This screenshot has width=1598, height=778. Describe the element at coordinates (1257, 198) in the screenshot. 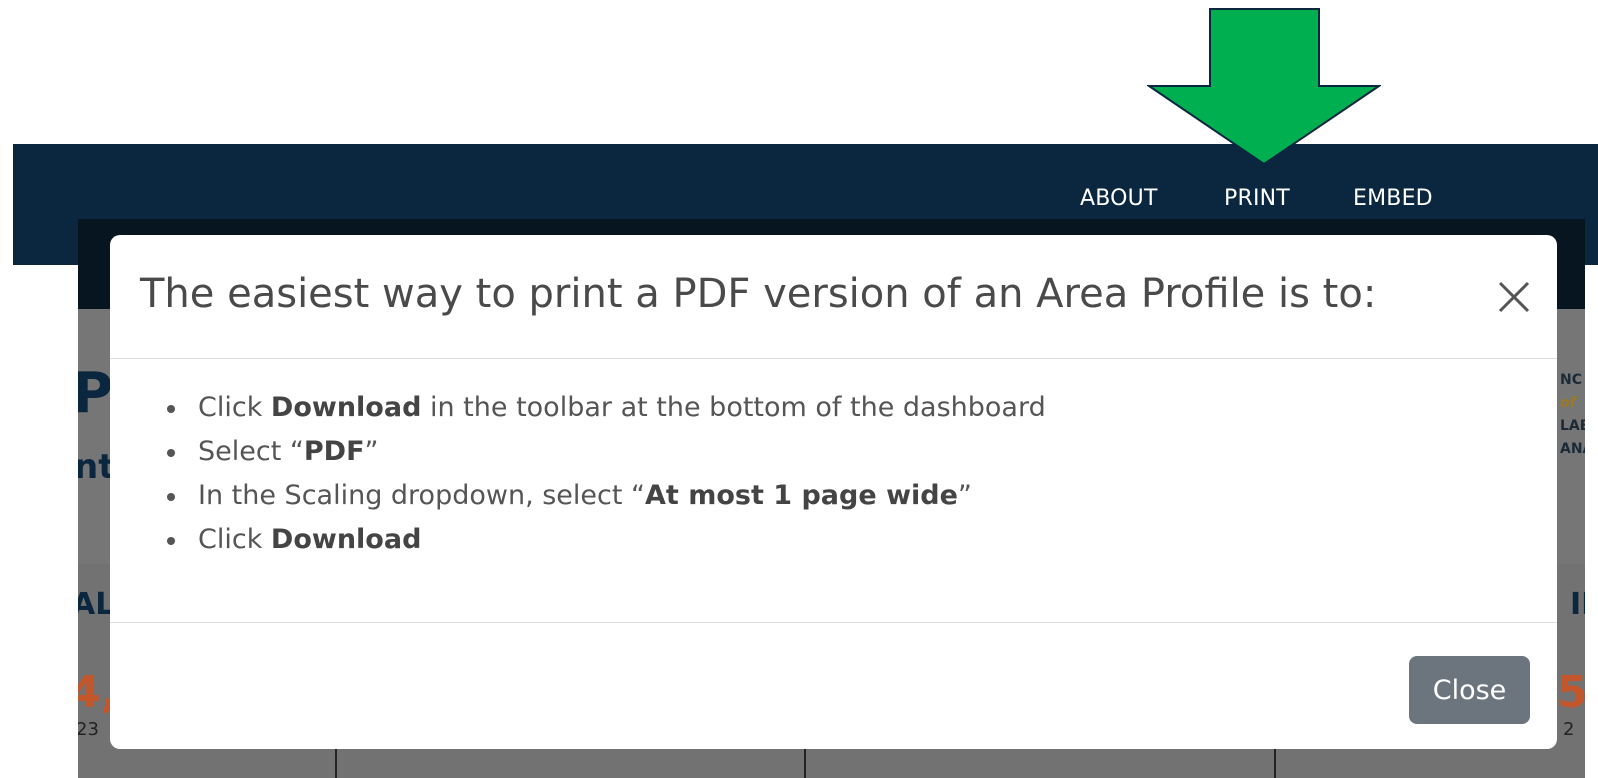

I see `nav-print-link: PRINT` at that location.